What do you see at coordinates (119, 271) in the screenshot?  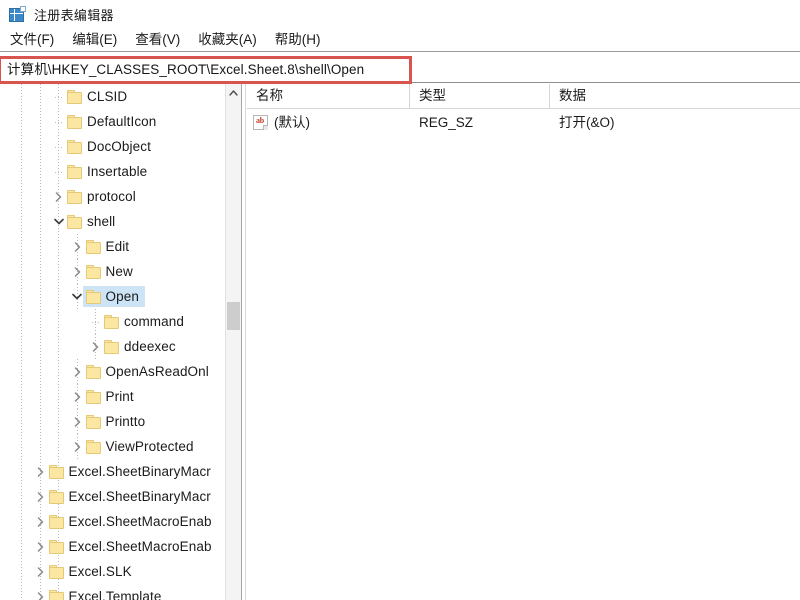 I see `tree-node-label: New` at bounding box center [119, 271].